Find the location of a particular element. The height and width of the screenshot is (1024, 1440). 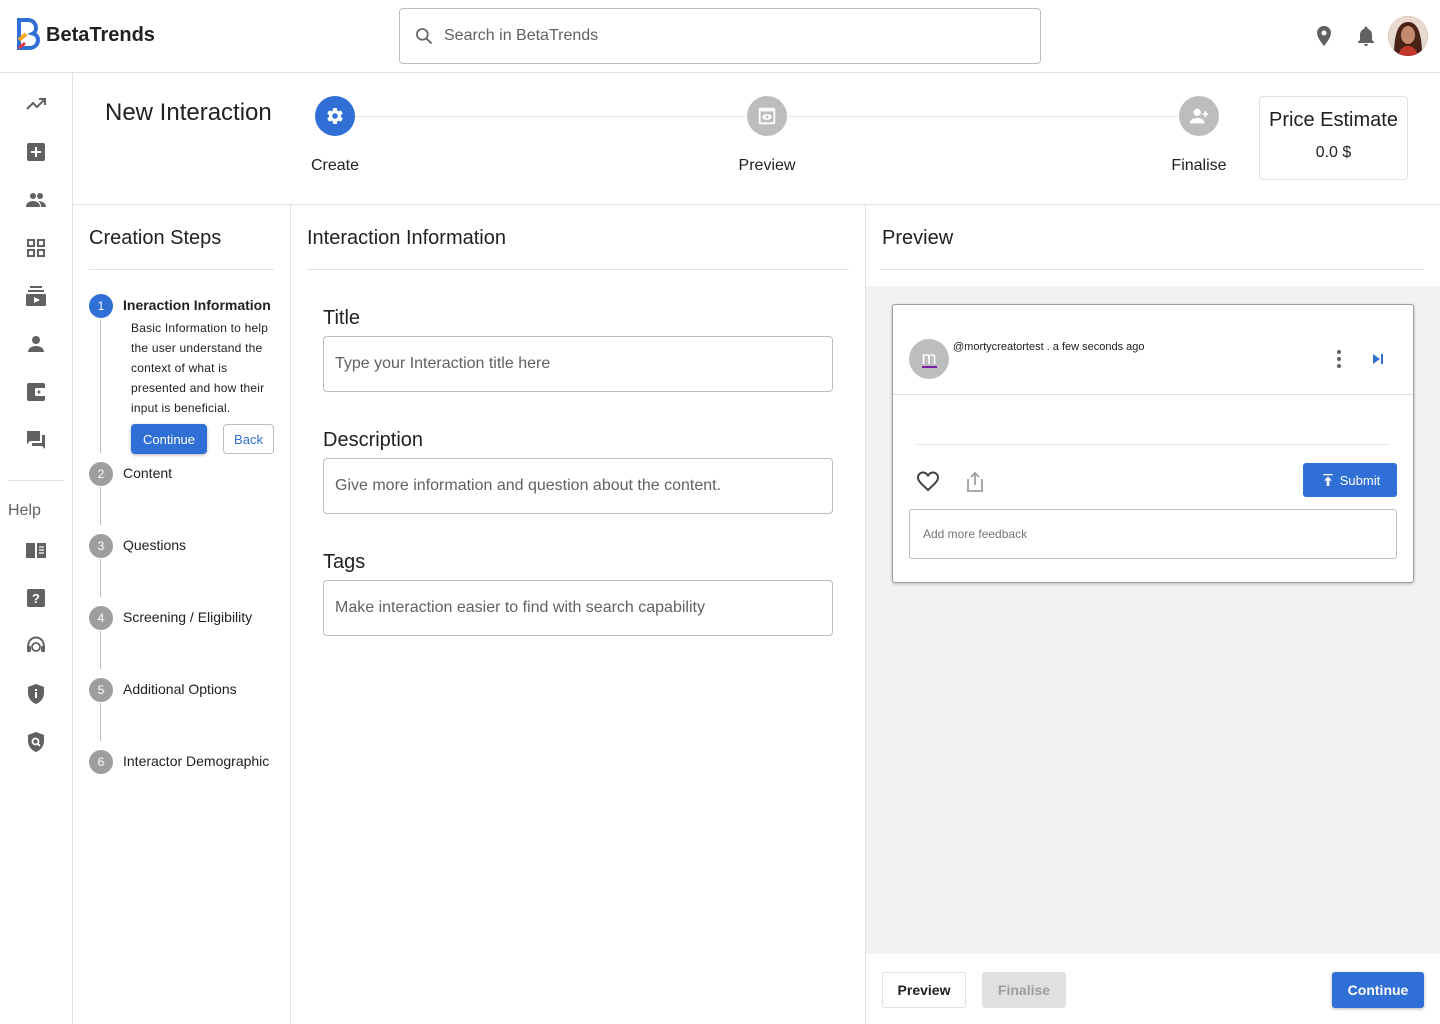

submit-label: Submit is located at coordinates (1360, 480).